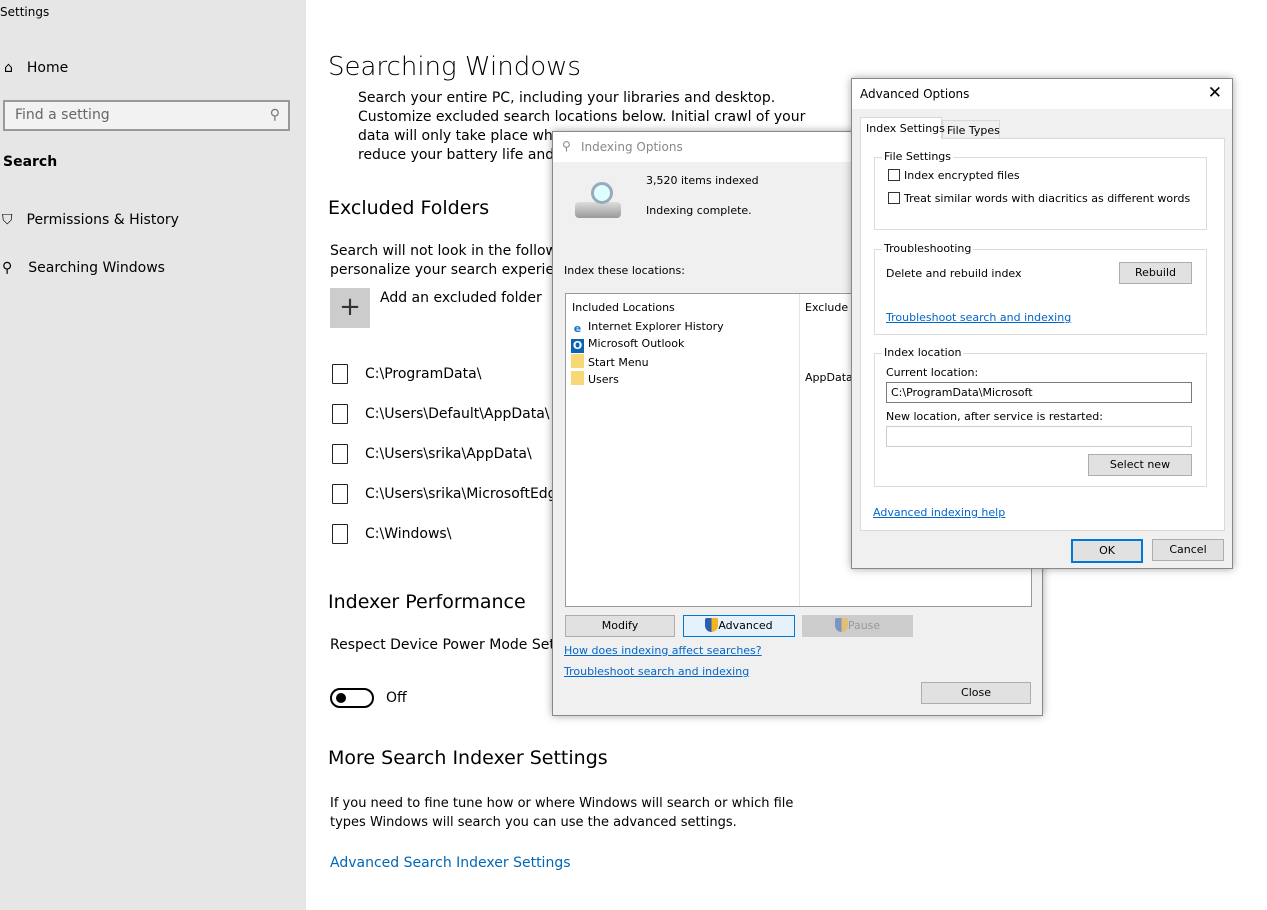 The height and width of the screenshot is (910, 1267). Describe the element at coordinates (739, 626) in the screenshot. I see `advanced-button: Advanced` at that location.